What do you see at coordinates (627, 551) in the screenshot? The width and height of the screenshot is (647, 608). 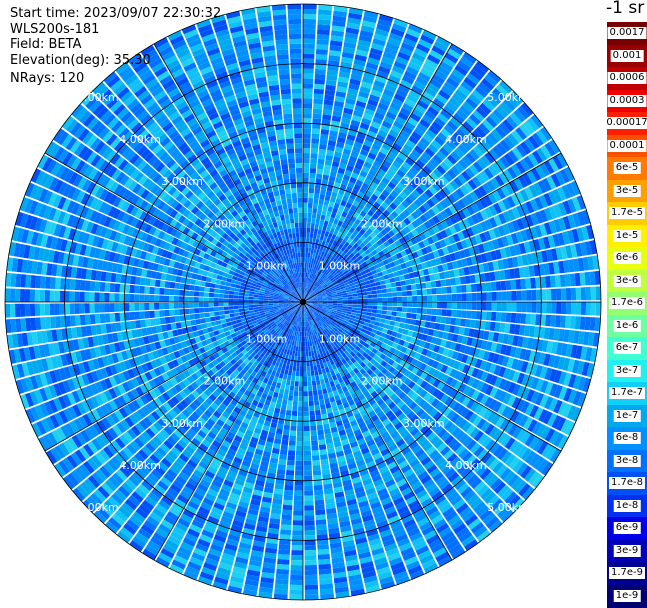 I see `colorbar-tick-label: 3e-9` at bounding box center [627, 551].